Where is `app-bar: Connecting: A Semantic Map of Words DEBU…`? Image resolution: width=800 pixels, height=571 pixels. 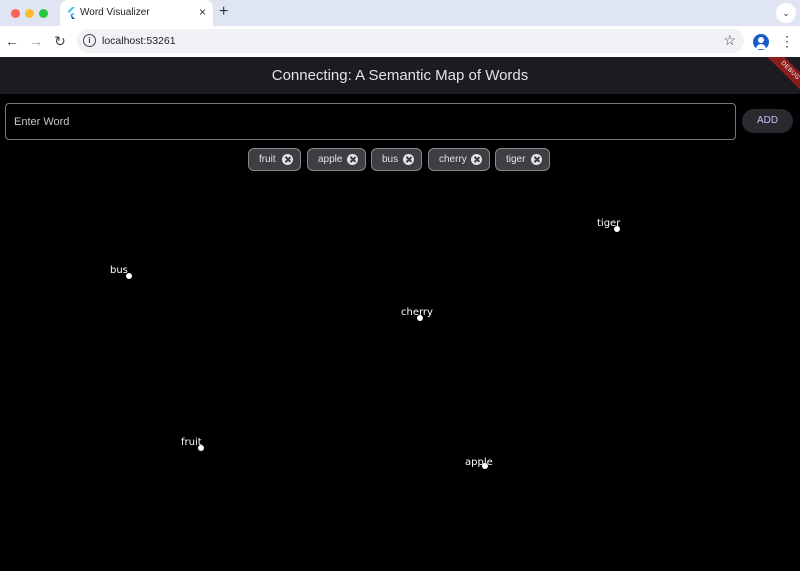
app-bar: Connecting: A Semantic Map of Words DEBU… is located at coordinates (400, 75).